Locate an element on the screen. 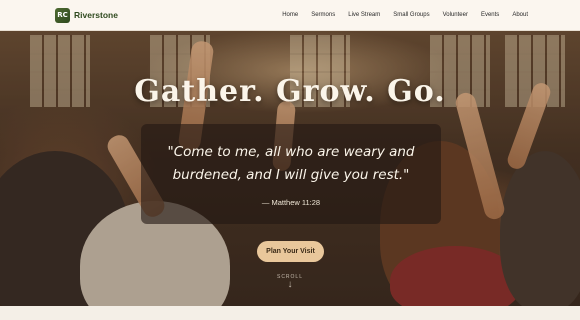 This screenshot has height=320, width=580. brand-home-link: RC Riverstone is located at coordinates (86, 15).